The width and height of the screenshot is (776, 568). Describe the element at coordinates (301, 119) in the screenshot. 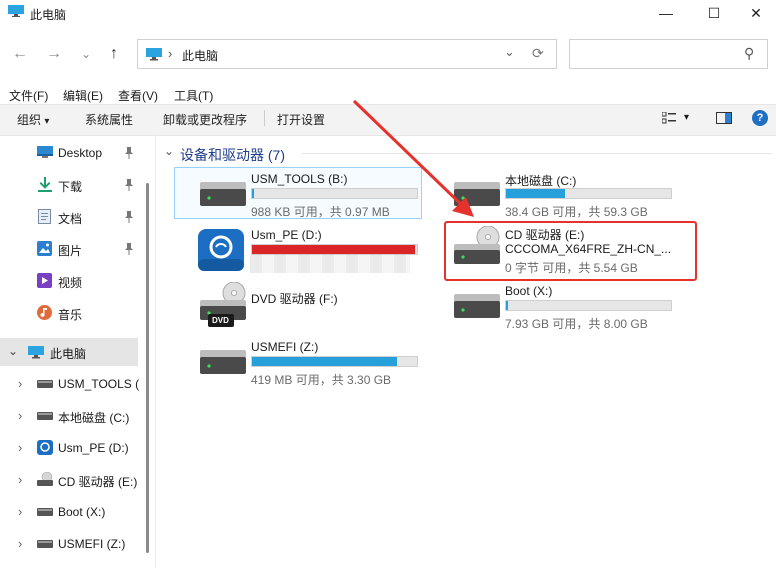

I see `open-settings-button: 打开设置` at that location.